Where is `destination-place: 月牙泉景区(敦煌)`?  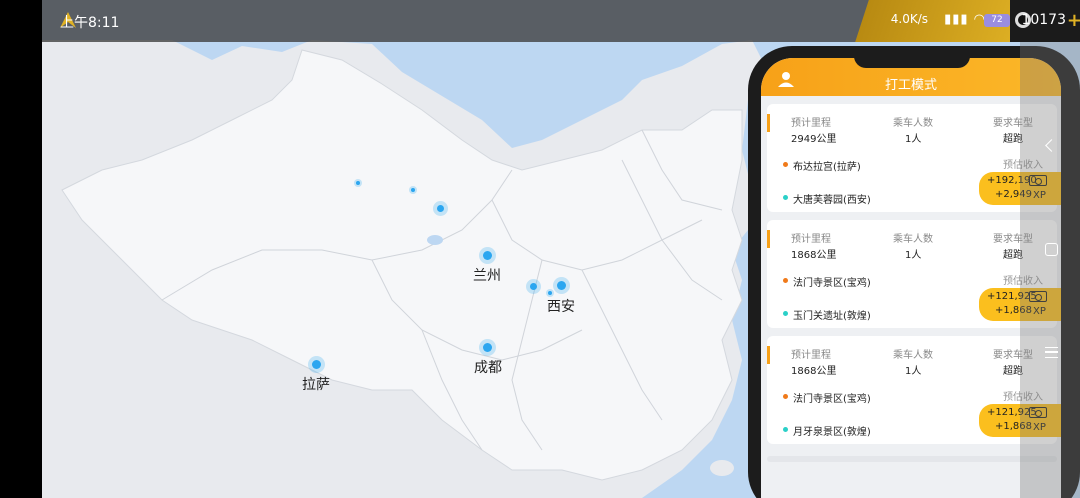 destination-place: 月牙泉景区(敦煌) is located at coordinates (832, 432).